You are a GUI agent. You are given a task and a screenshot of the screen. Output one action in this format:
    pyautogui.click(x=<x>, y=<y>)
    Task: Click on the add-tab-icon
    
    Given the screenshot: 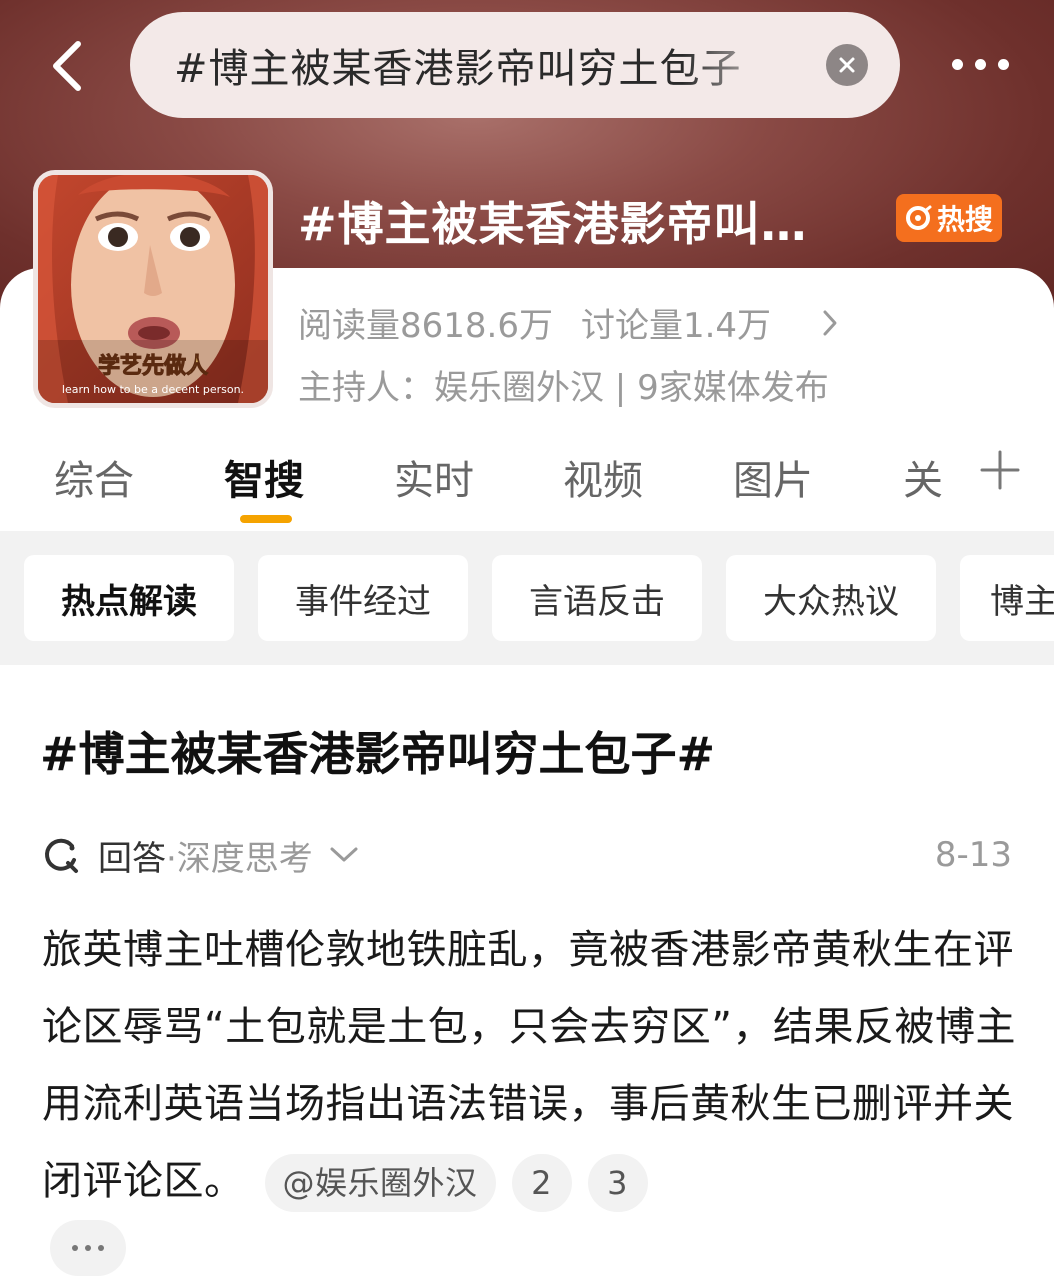 What is the action you would take?
    pyautogui.click(x=1000, y=470)
    